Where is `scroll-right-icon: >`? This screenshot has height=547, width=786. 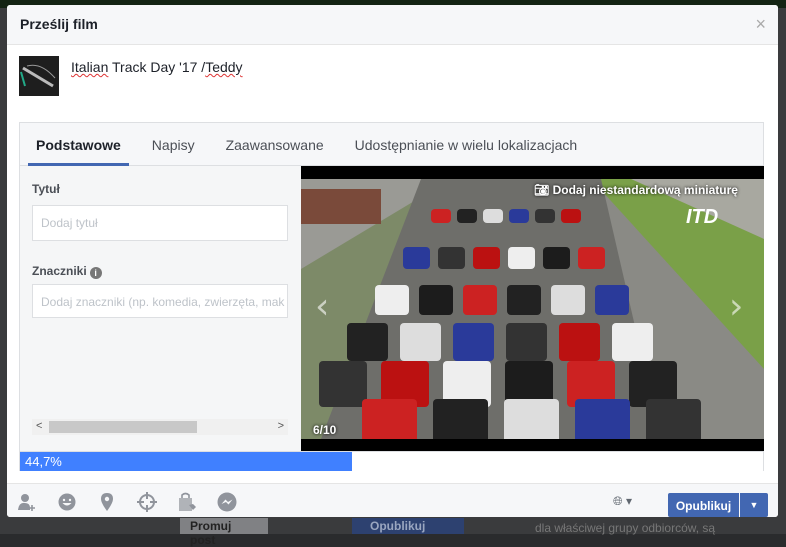 scroll-right-icon: > is located at coordinates (281, 426).